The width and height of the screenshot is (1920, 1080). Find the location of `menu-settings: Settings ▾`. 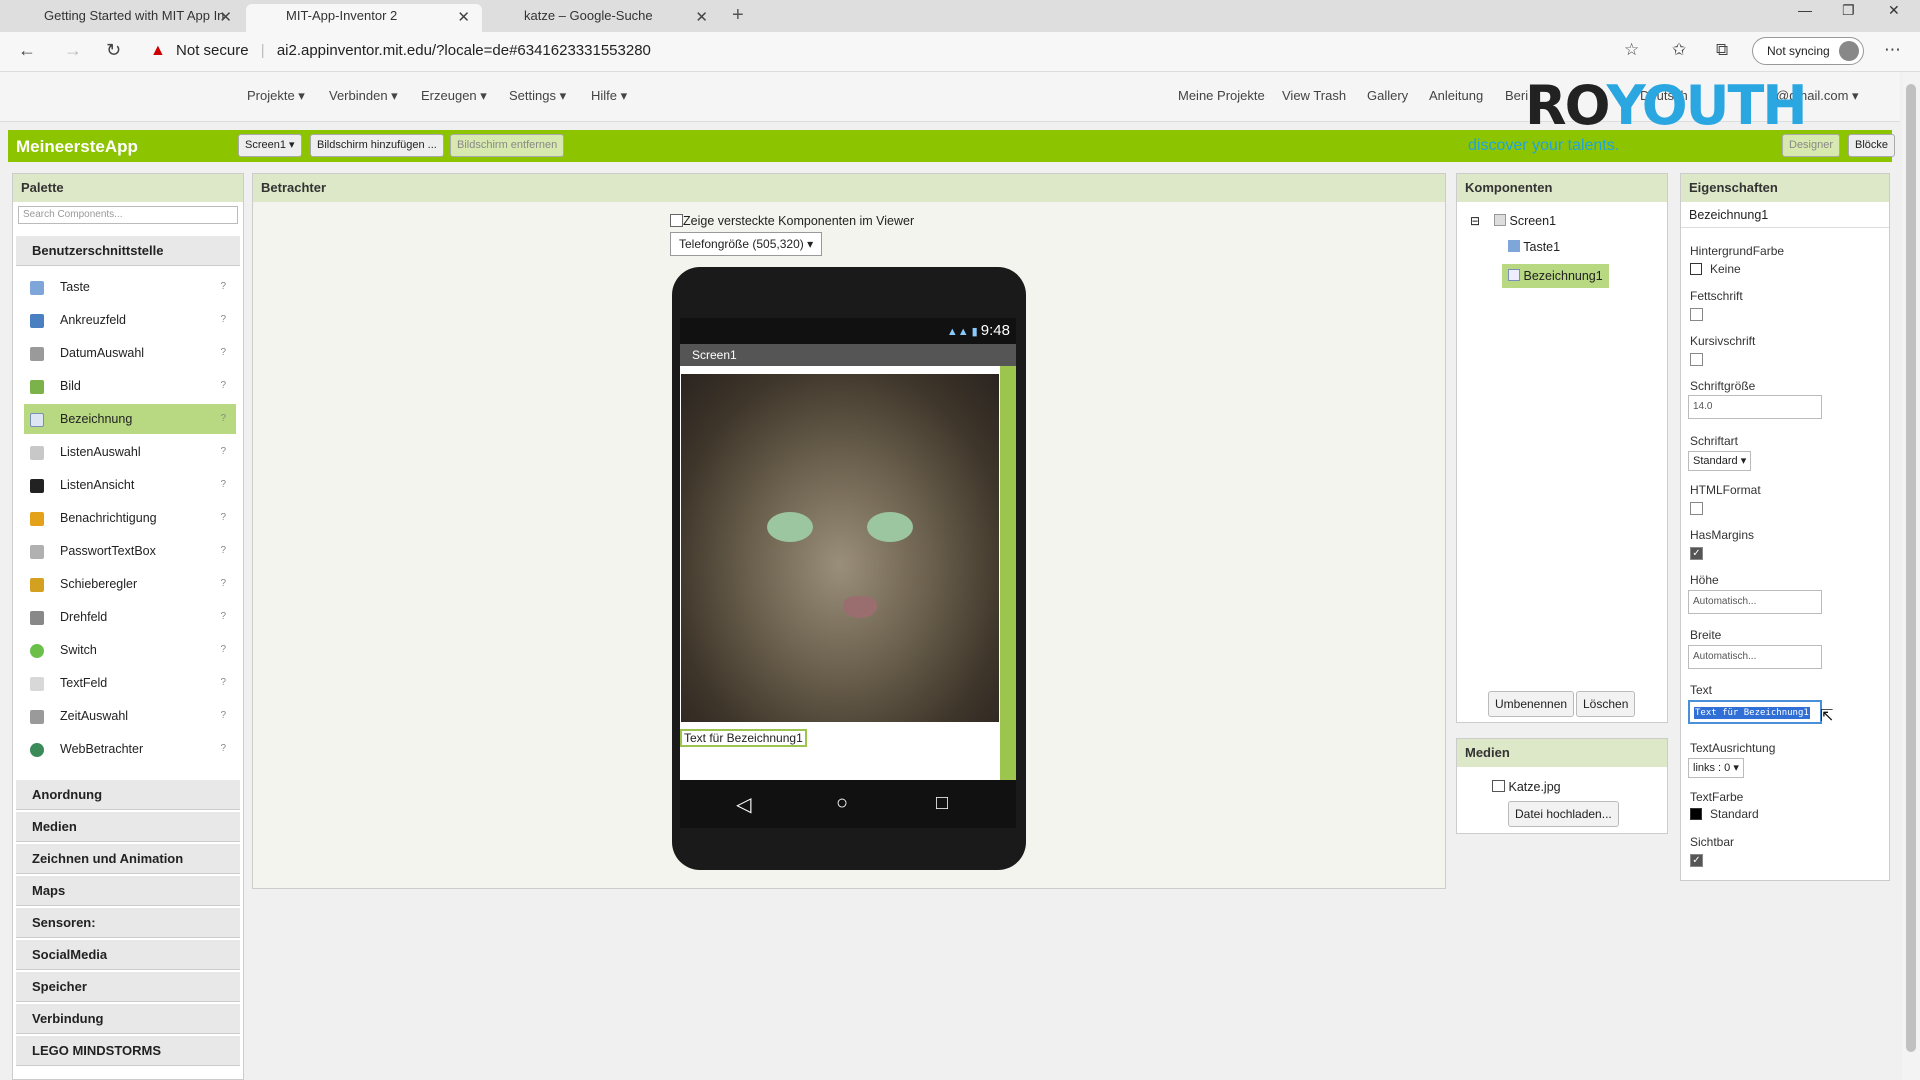

menu-settings: Settings ▾ is located at coordinates (537, 96).